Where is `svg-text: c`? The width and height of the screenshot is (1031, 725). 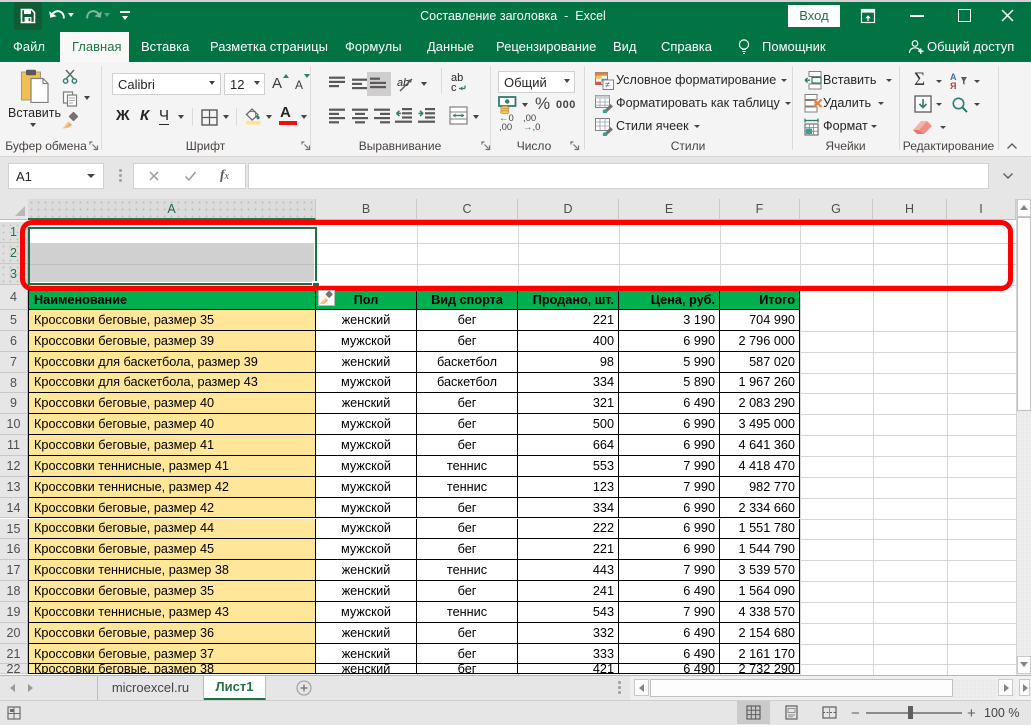
svg-text: c is located at coordinates (454, 88).